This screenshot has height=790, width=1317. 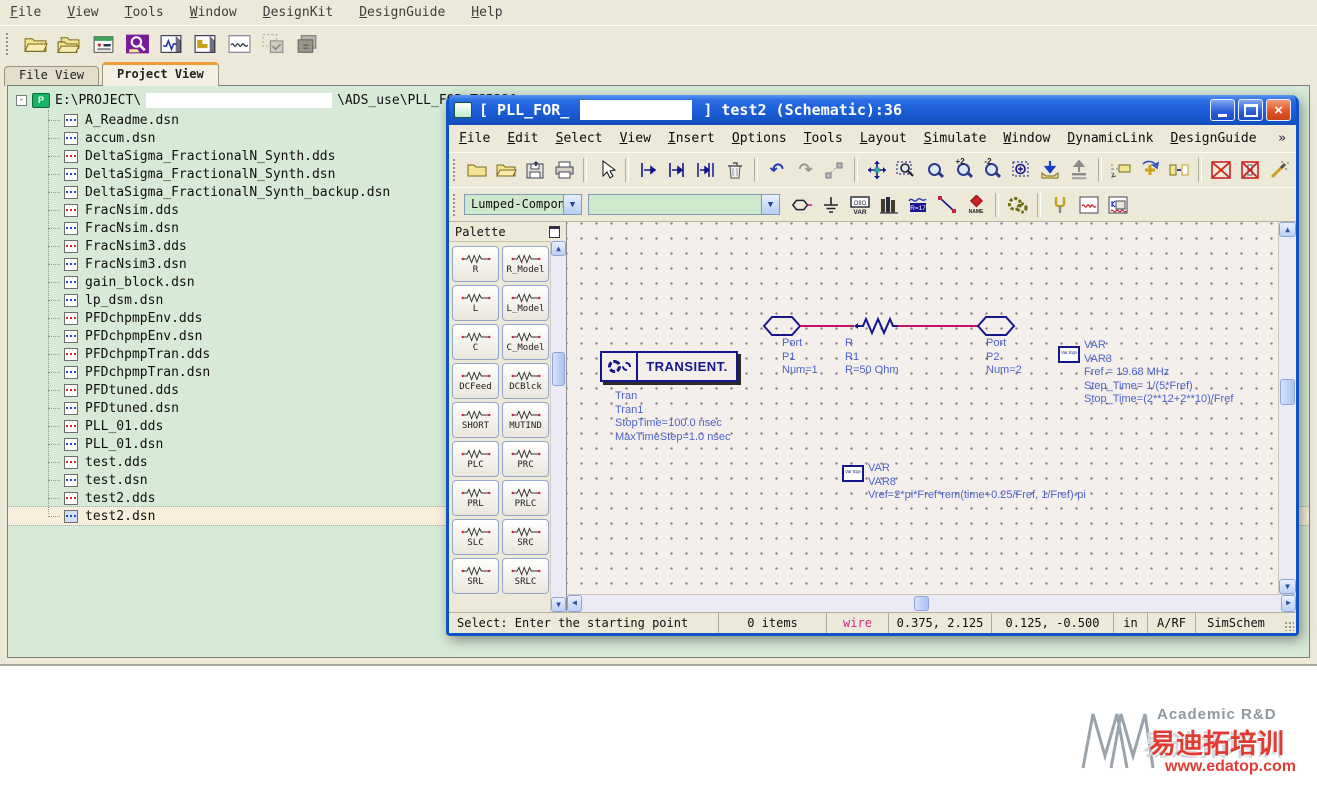 I want to click on tab-file-view: File View, so click(x=52, y=76).